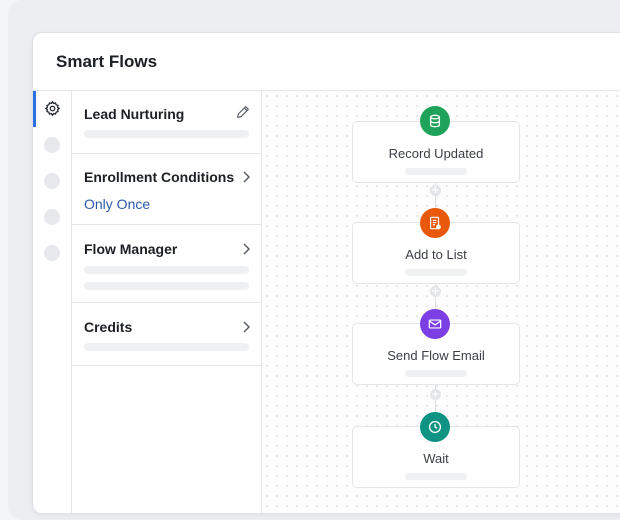 The image size is (620, 520). What do you see at coordinates (117, 204) in the screenshot?
I see `enrollment-value: Only Once` at bounding box center [117, 204].